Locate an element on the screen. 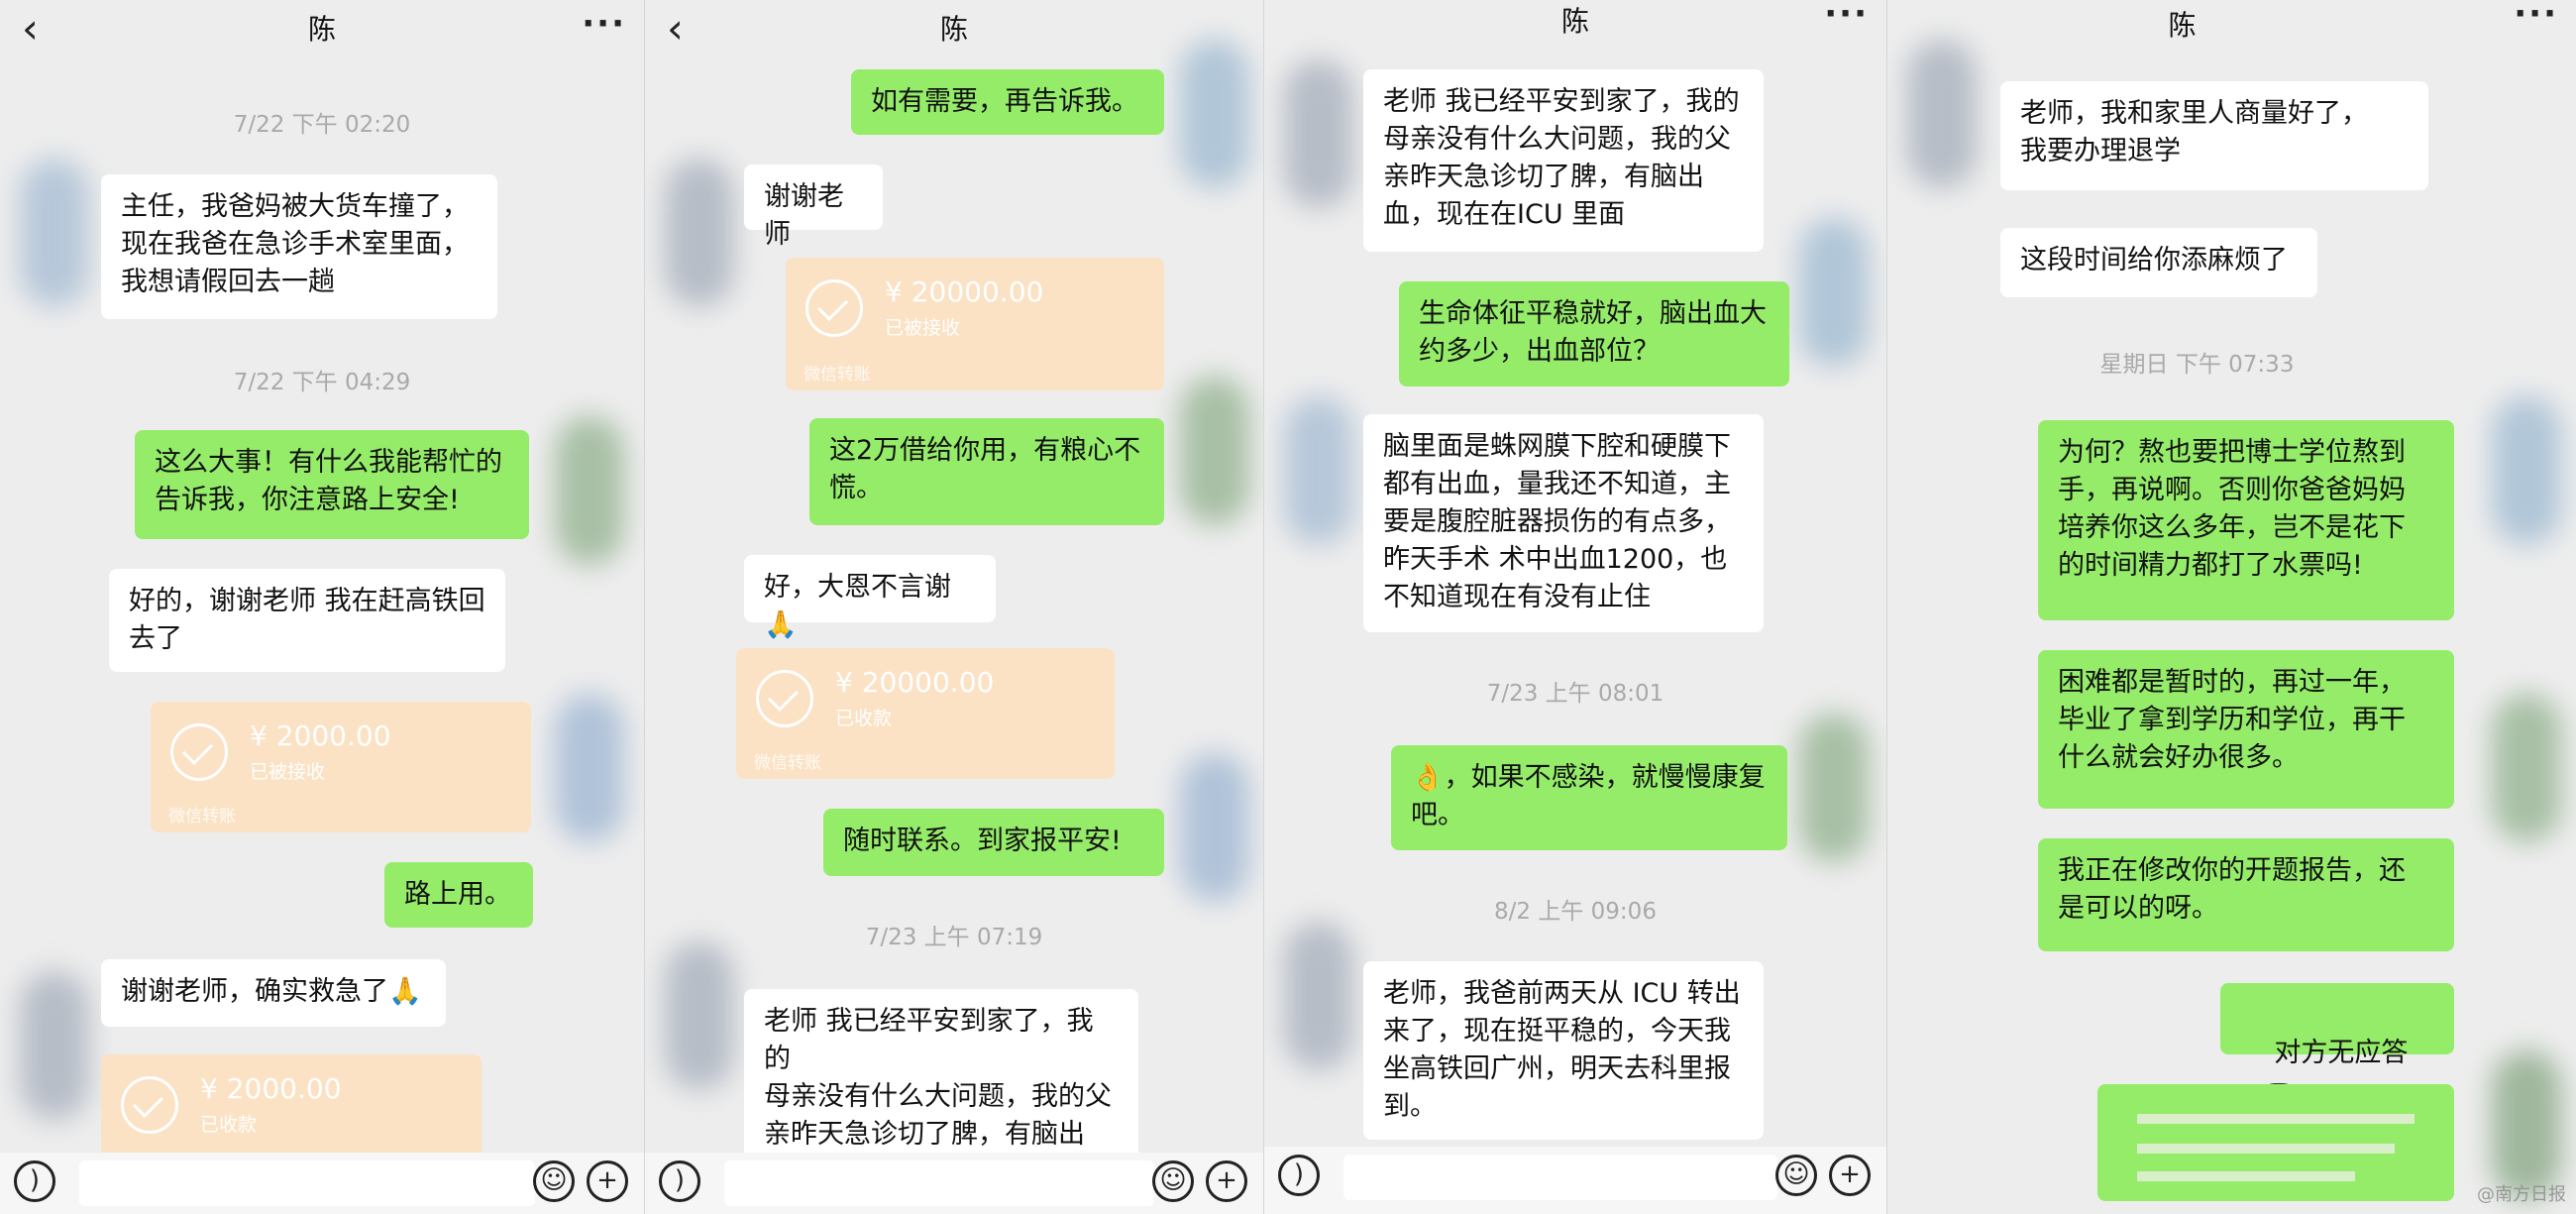  timestamp: 7/23 上午 08:01 is located at coordinates (1575, 694).